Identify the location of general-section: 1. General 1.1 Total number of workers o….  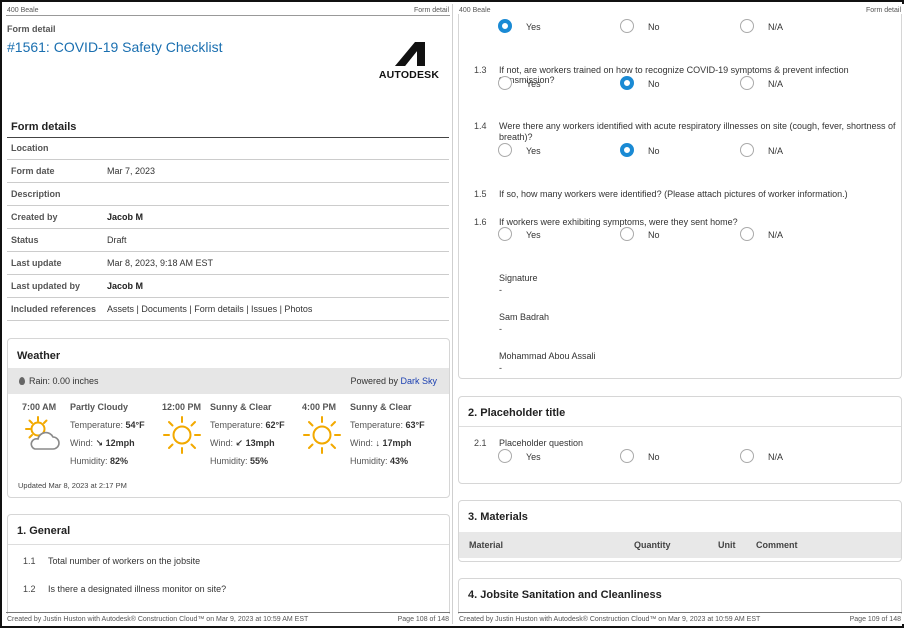
(228, 564).